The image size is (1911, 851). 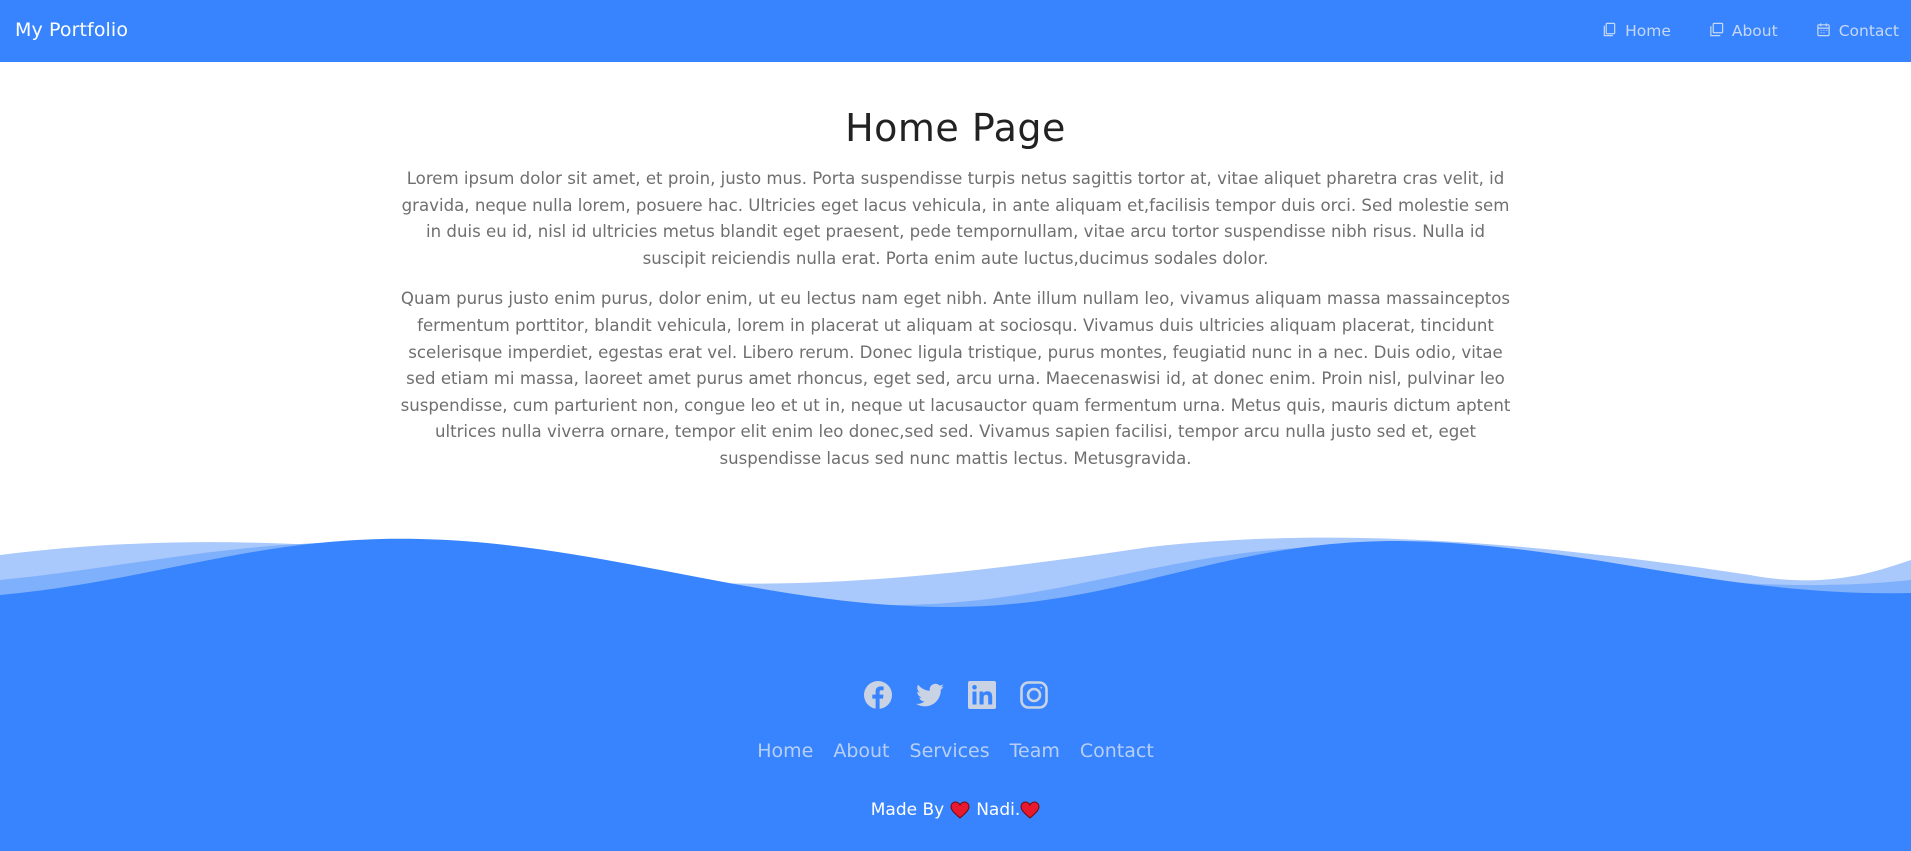 I want to click on brand-logo: My Portfolio, so click(x=71, y=31).